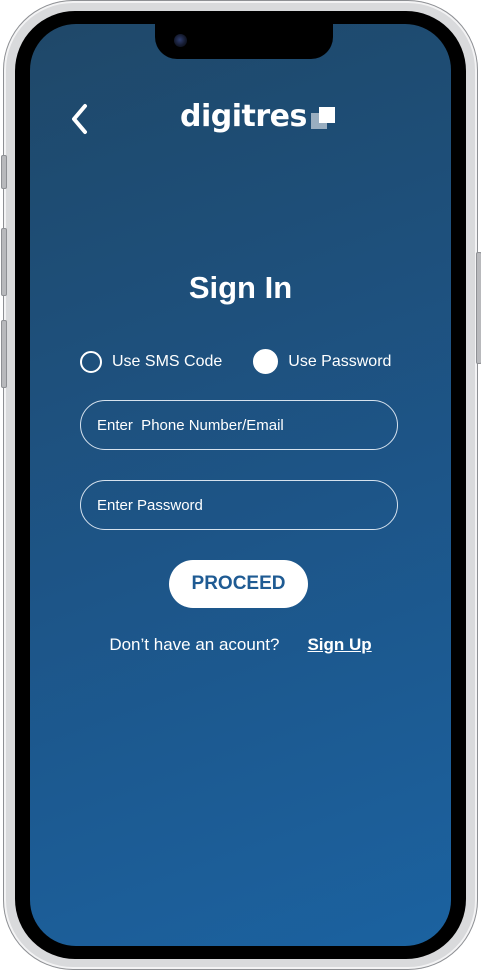 The width and height of the screenshot is (481, 972). Describe the element at coordinates (4, 354) in the screenshot. I see `volume-down-button` at that location.